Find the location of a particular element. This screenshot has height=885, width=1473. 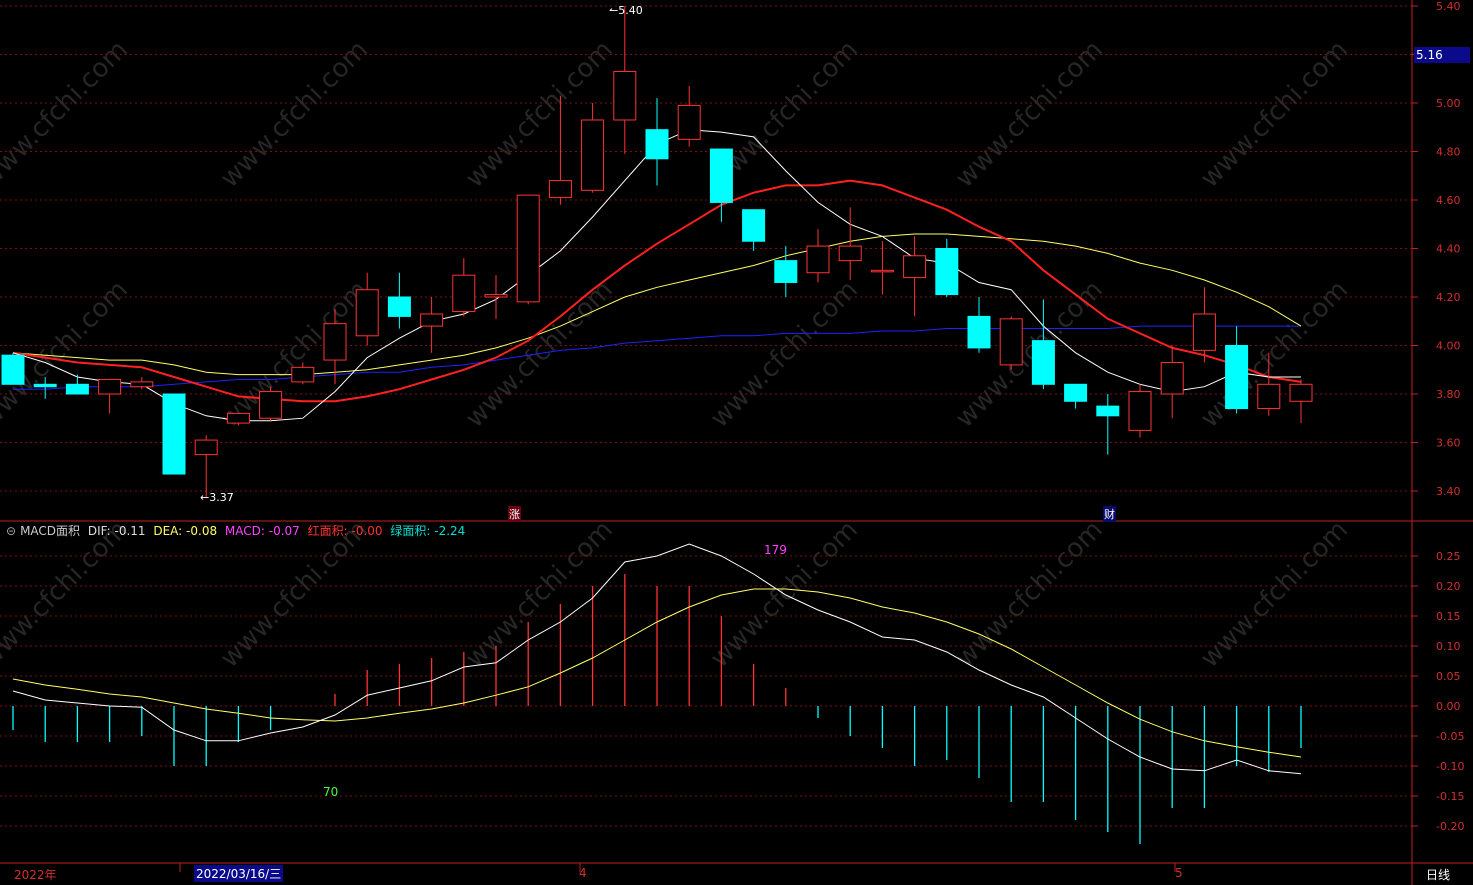

macd-legend-macd: MACD: -0.07 is located at coordinates (262, 531).